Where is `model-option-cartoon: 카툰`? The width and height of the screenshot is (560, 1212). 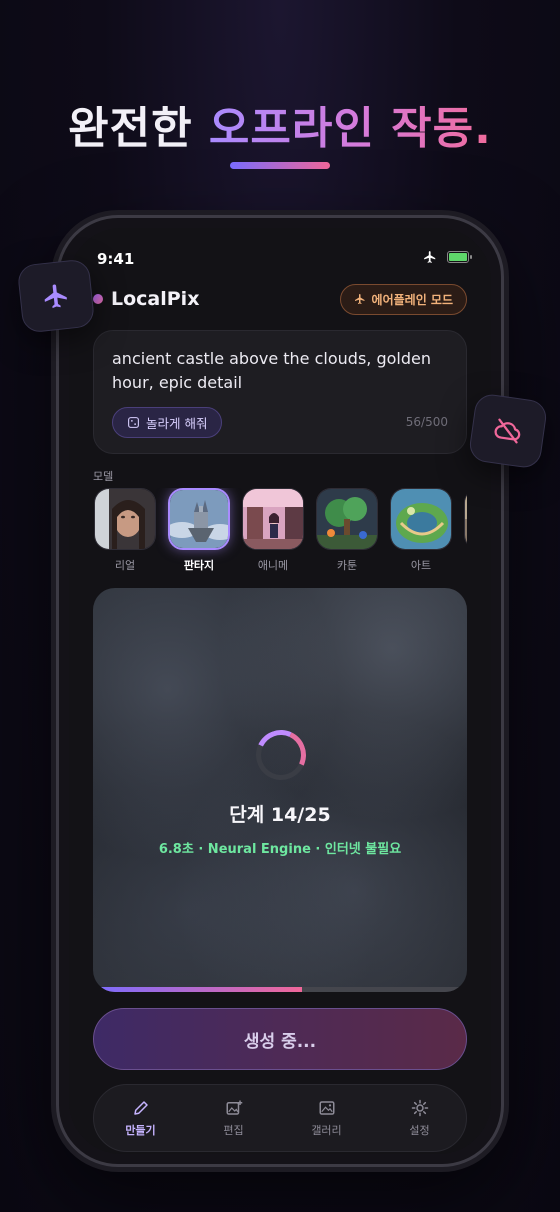 model-option-cartoon: 카툰 is located at coordinates (347, 531).